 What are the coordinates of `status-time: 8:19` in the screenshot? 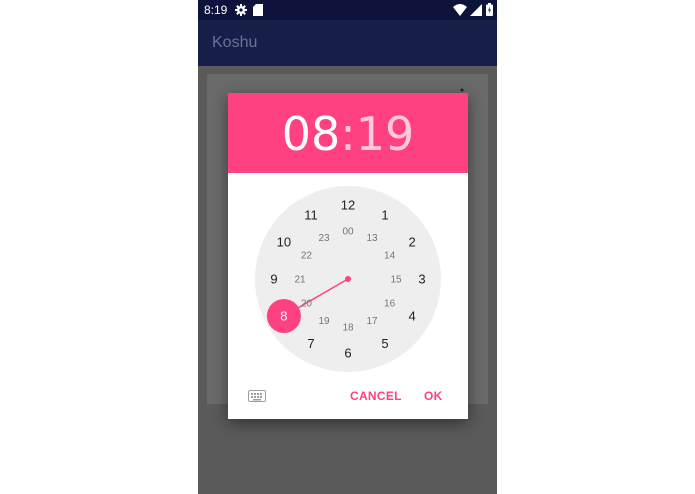 It's located at (216, 10).